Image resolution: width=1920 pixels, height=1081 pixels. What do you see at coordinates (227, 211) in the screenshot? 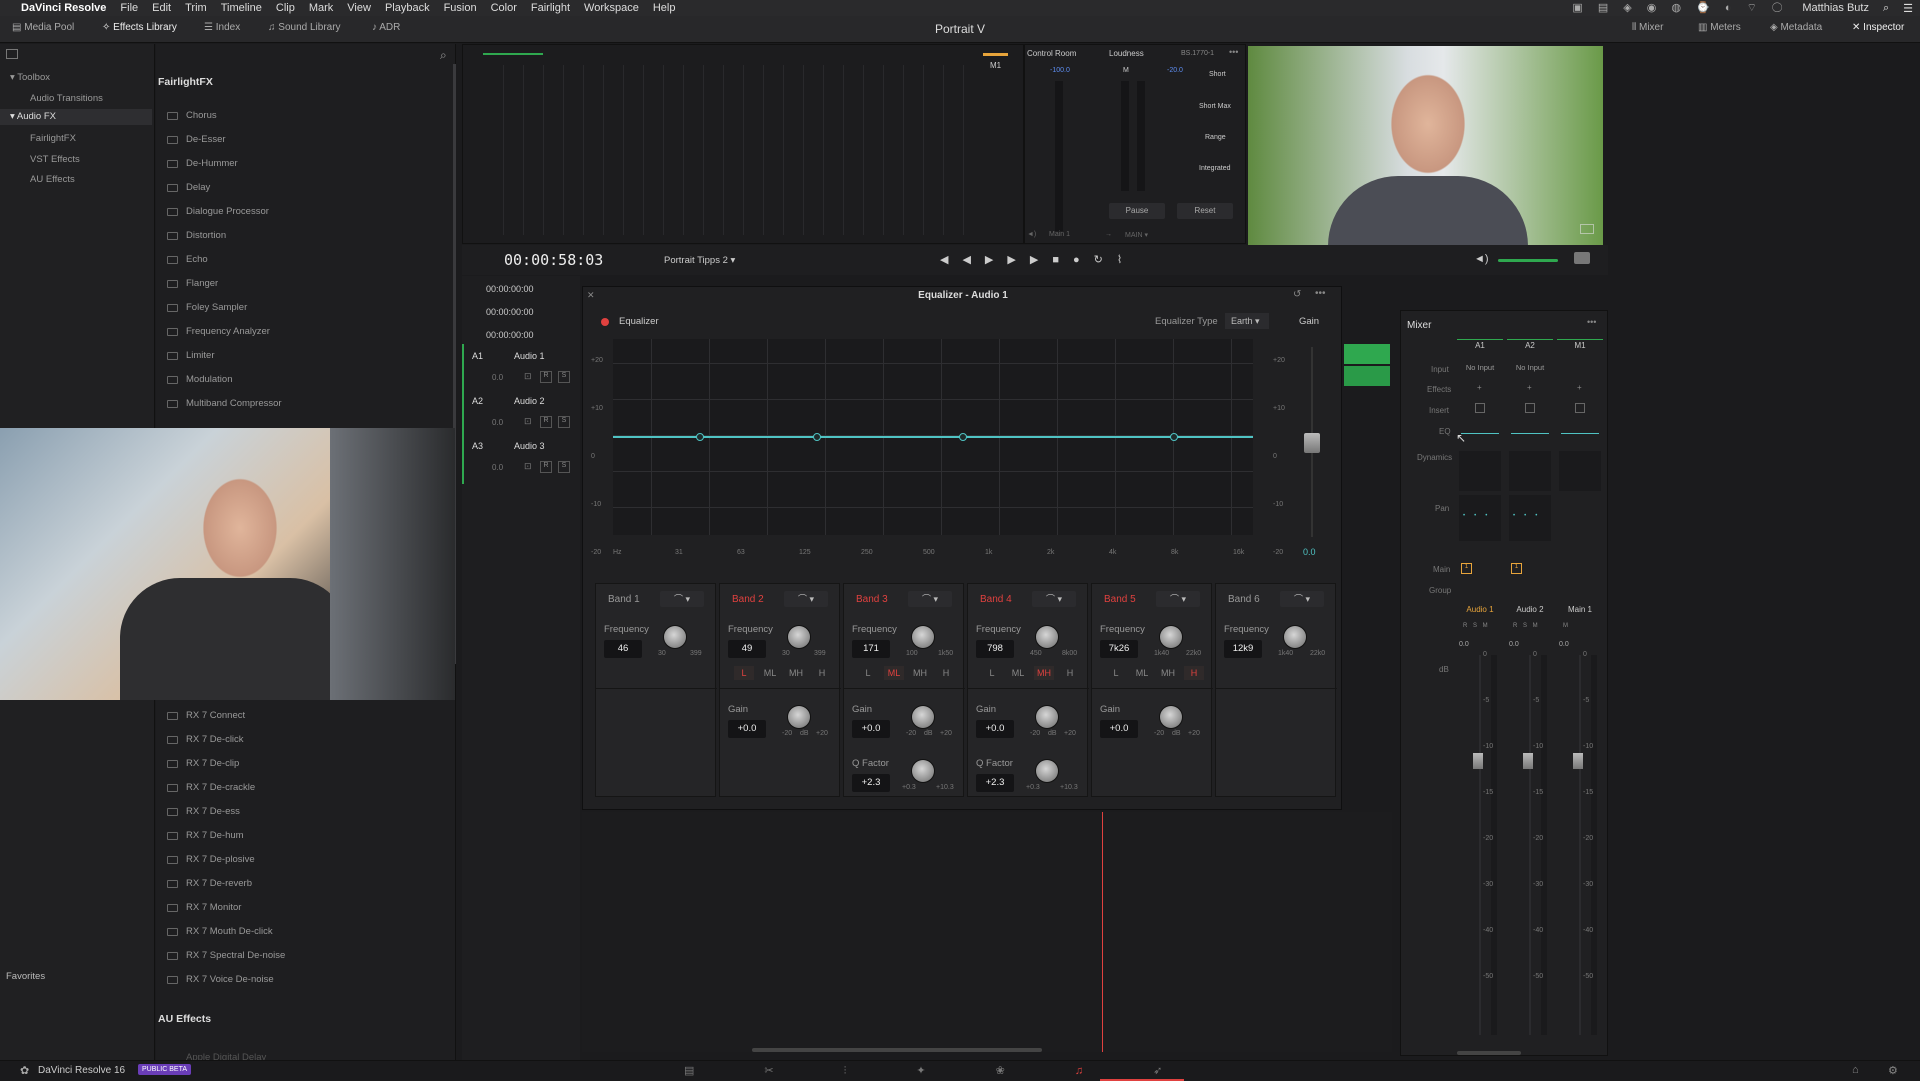
I see `fx-item: Dialogue Processor` at bounding box center [227, 211].